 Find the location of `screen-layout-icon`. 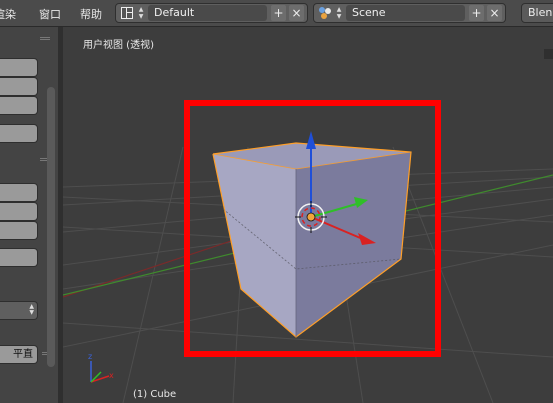

screen-layout-icon is located at coordinates (127, 13).